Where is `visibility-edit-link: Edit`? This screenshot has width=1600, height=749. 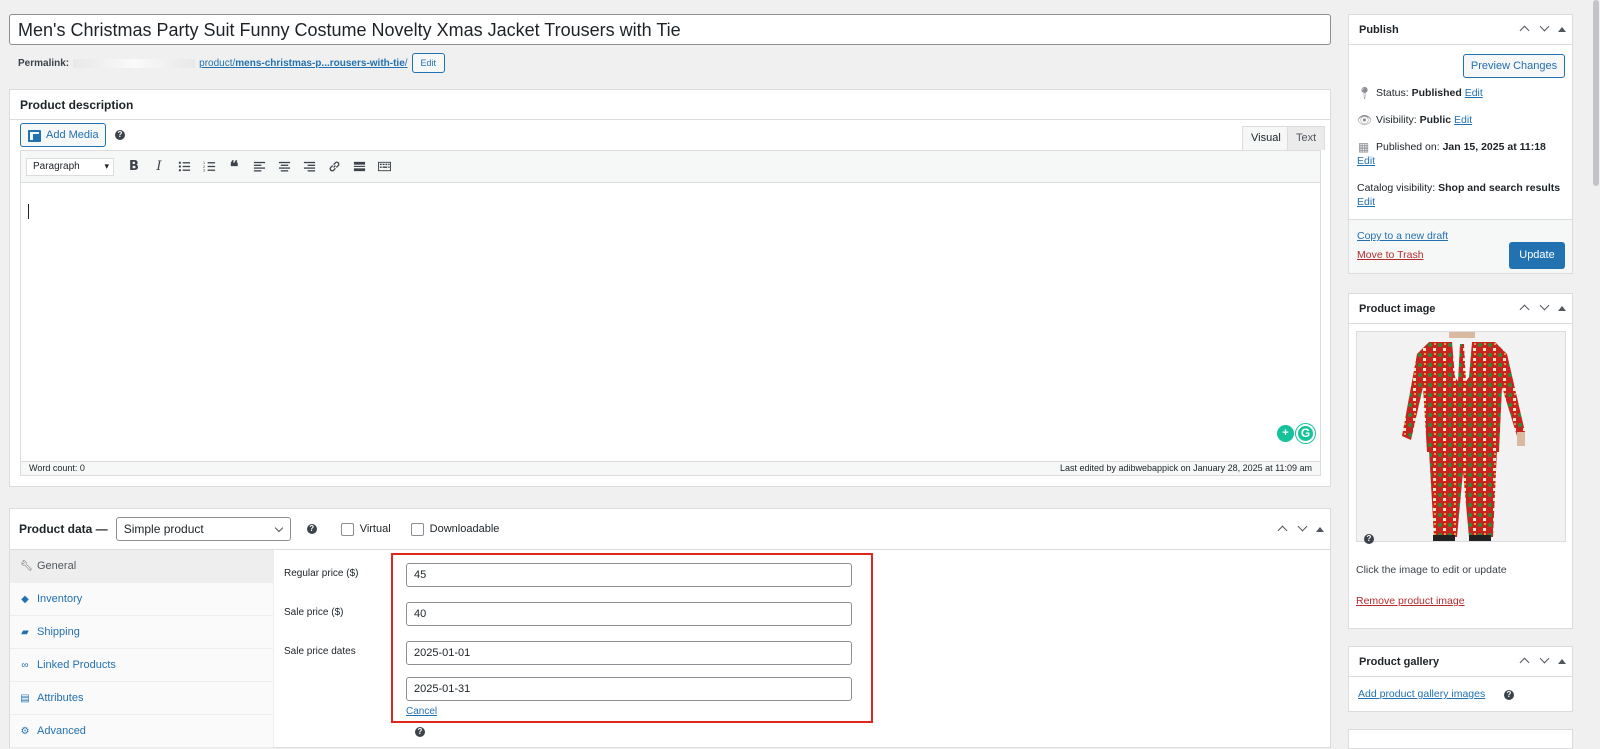 visibility-edit-link: Edit is located at coordinates (1463, 120).